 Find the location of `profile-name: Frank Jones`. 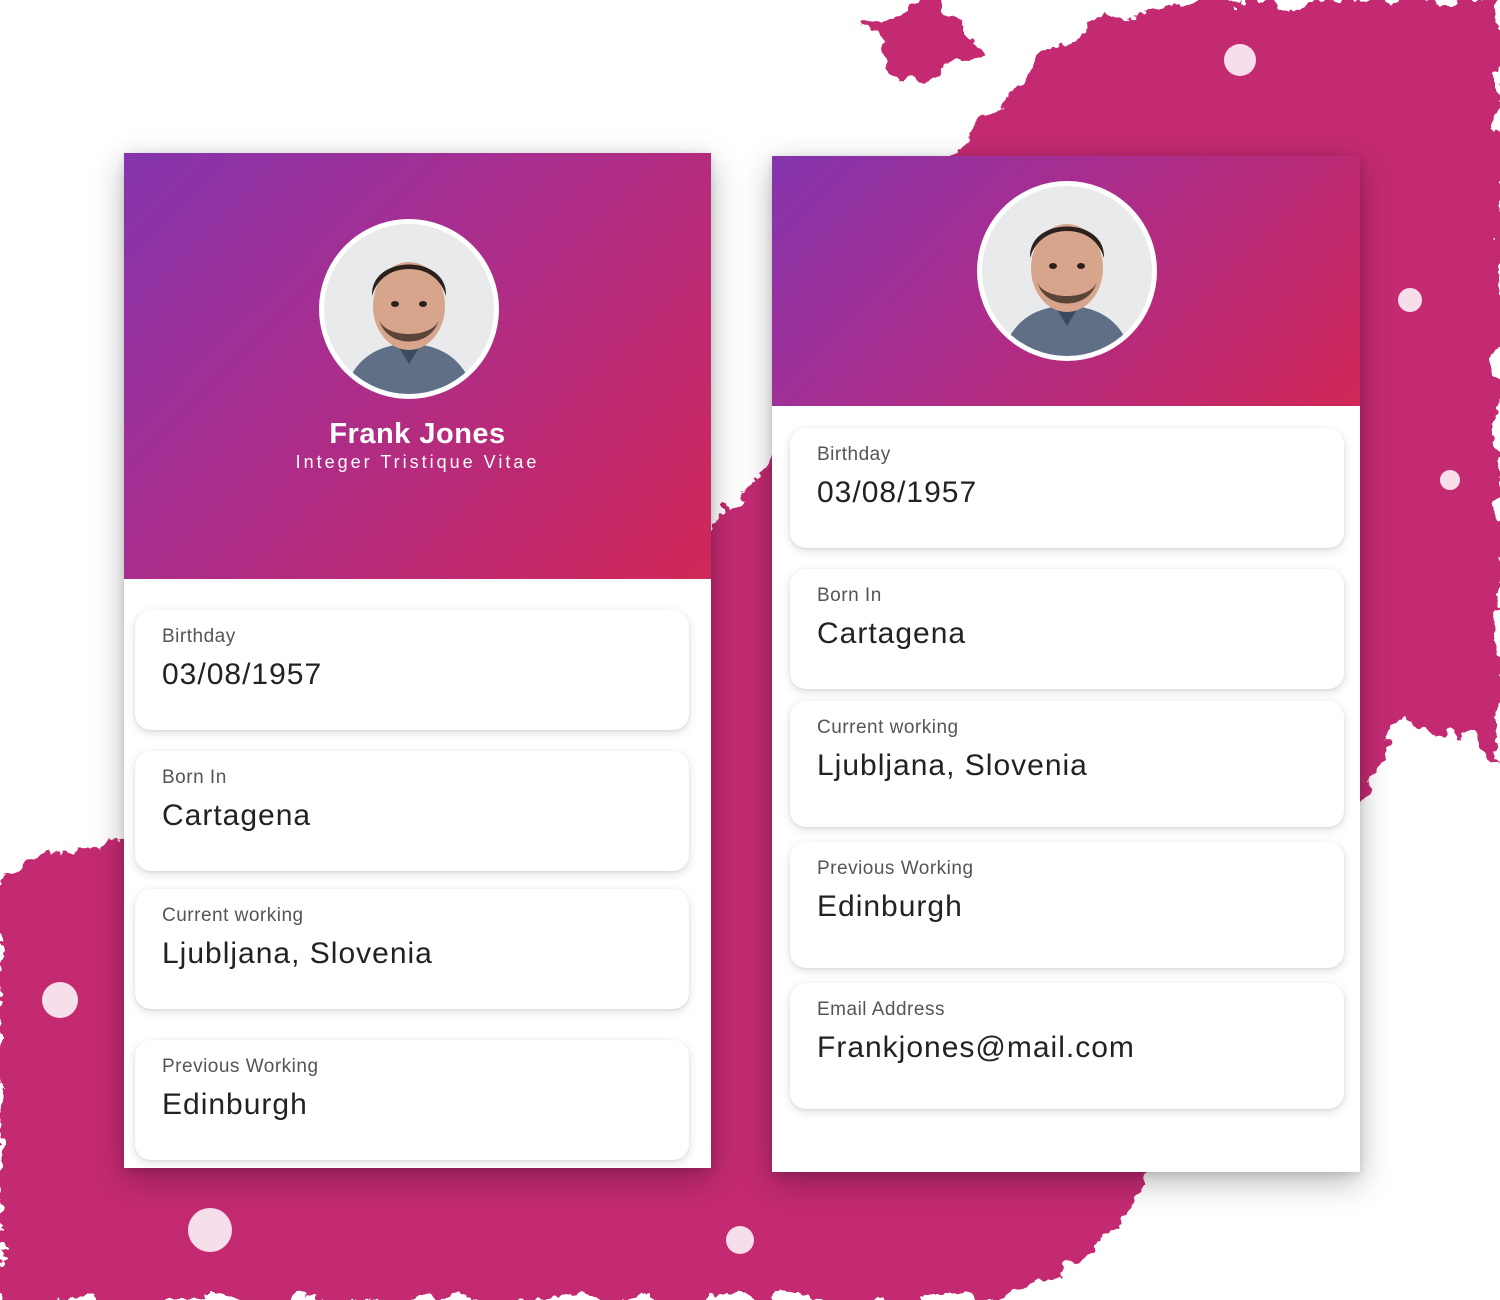

profile-name: Frank Jones is located at coordinates (417, 434).